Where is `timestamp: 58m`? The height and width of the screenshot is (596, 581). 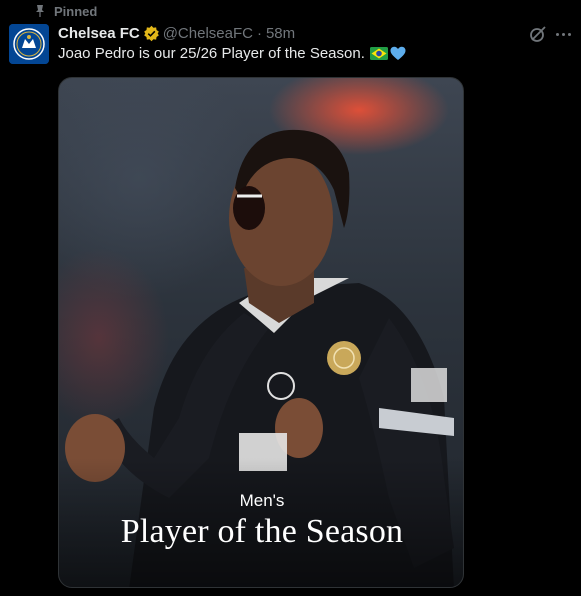 timestamp: 58m is located at coordinates (280, 33).